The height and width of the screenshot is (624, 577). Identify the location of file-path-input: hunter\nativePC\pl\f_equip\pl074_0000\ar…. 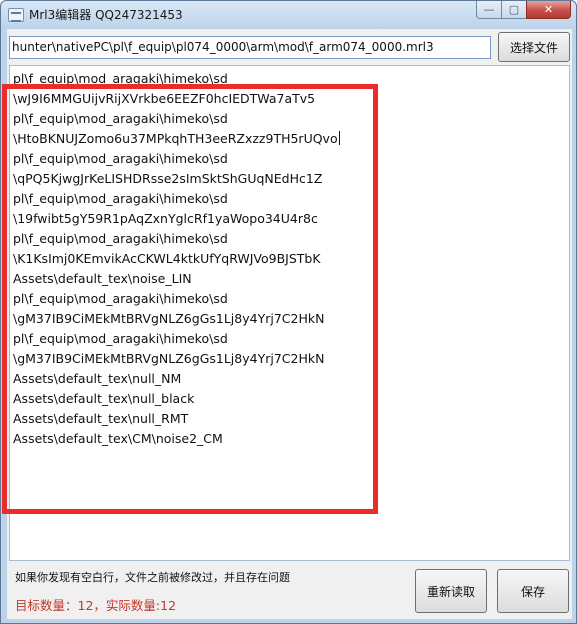
(250, 47).